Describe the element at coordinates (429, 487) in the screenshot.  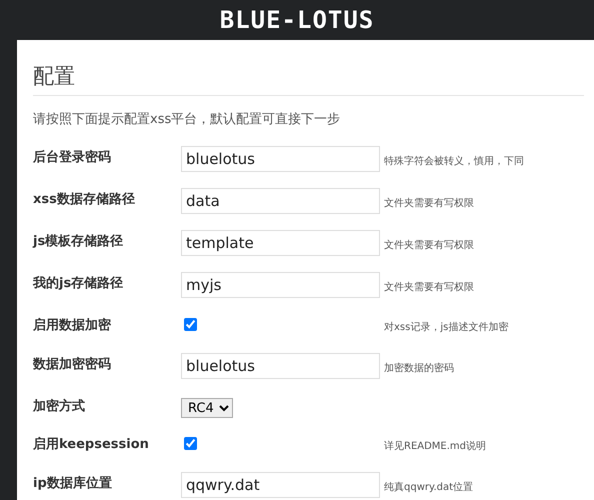
I see `hint-text: 纯真qqwry.dat位置` at that location.